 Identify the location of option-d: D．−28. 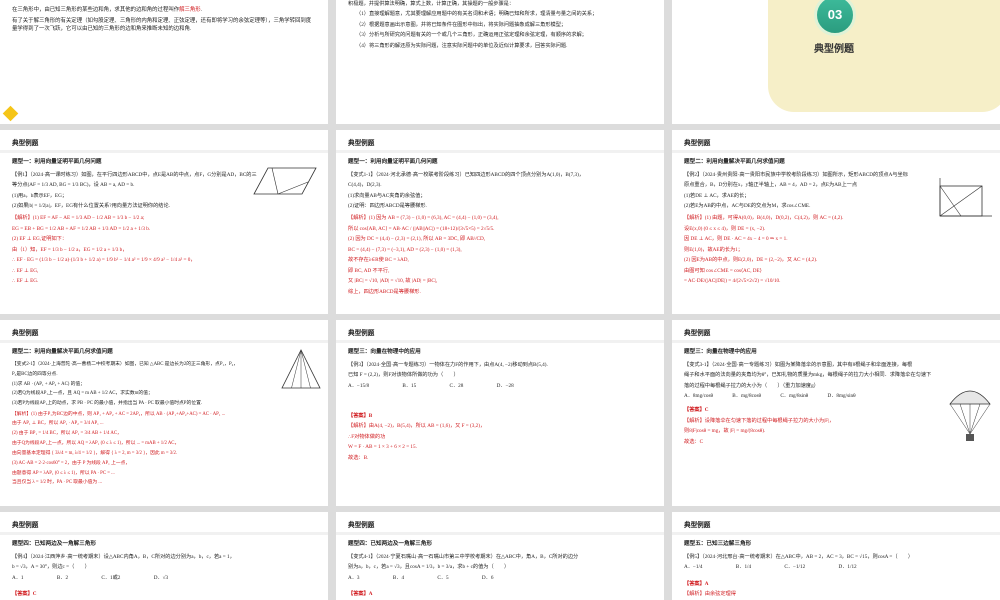
(505, 386).